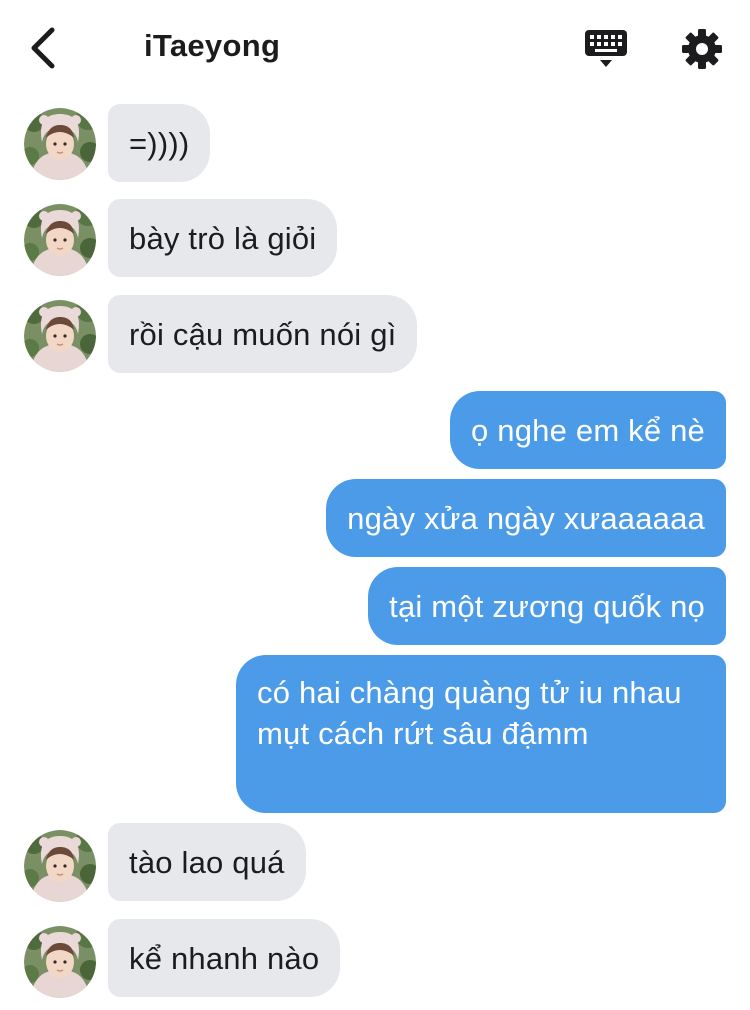 Image resolution: width=750 pixels, height=1010 pixels. I want to click on keyboard-button, so click(606, 48).